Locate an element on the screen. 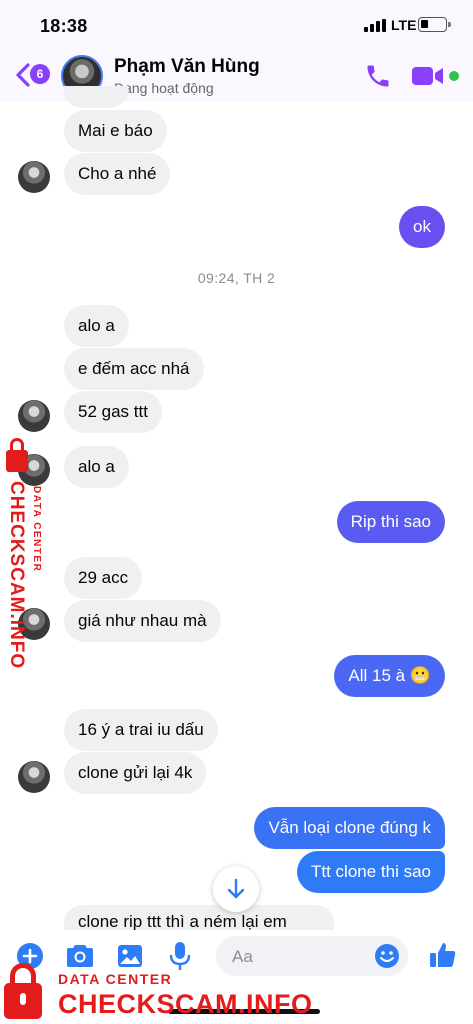  watermark-side: CHECKSCAM.INFO DATA CENTER is located at coordinates (25, 553).